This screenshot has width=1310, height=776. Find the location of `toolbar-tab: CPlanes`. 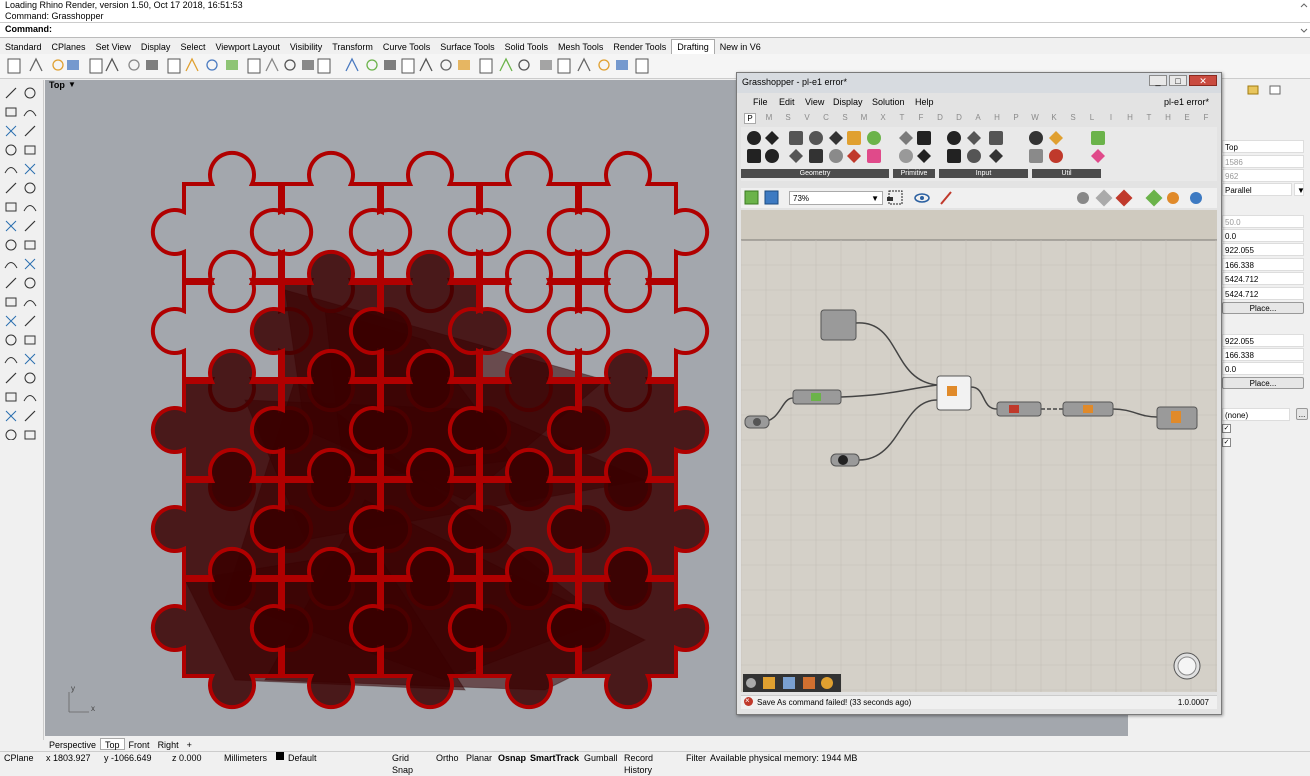

toolbar-tab: CPlanes is located at coordinates (69, 47).